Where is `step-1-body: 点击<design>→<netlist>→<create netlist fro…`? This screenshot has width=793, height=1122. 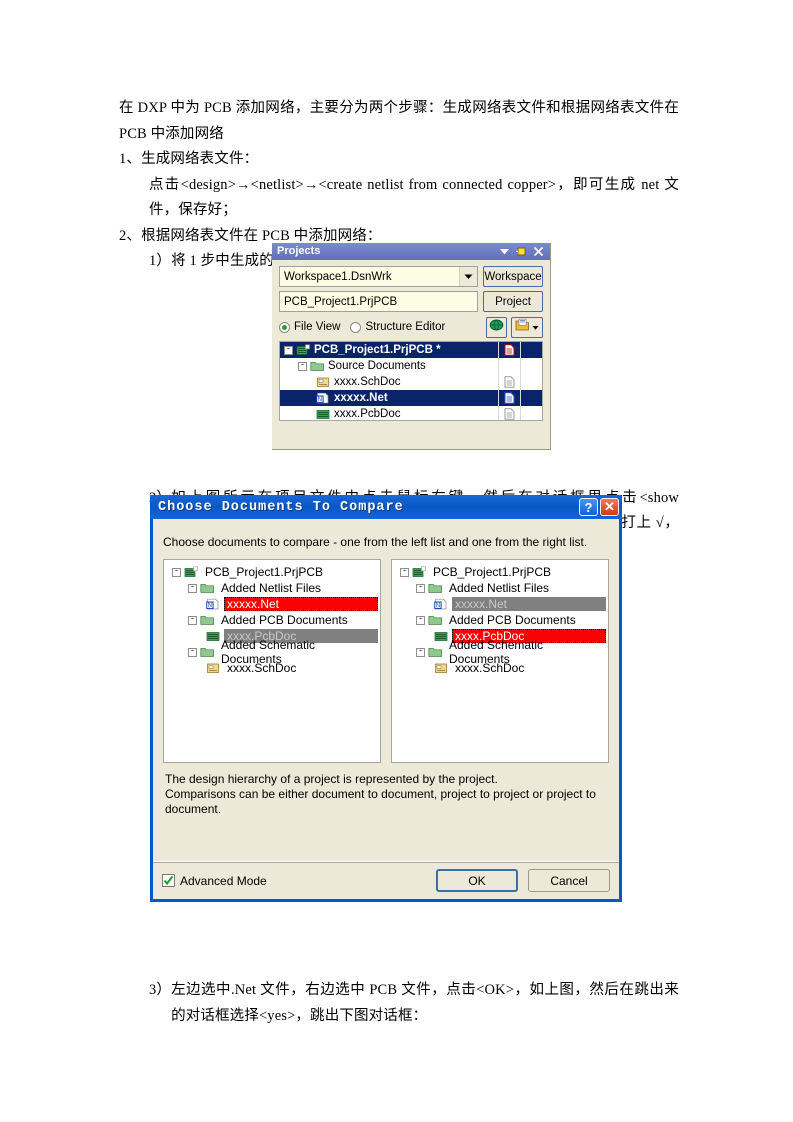 step-1-body: 点击<design>→<netlist>→<create netlist fro… is located at coordinates (414, 197).